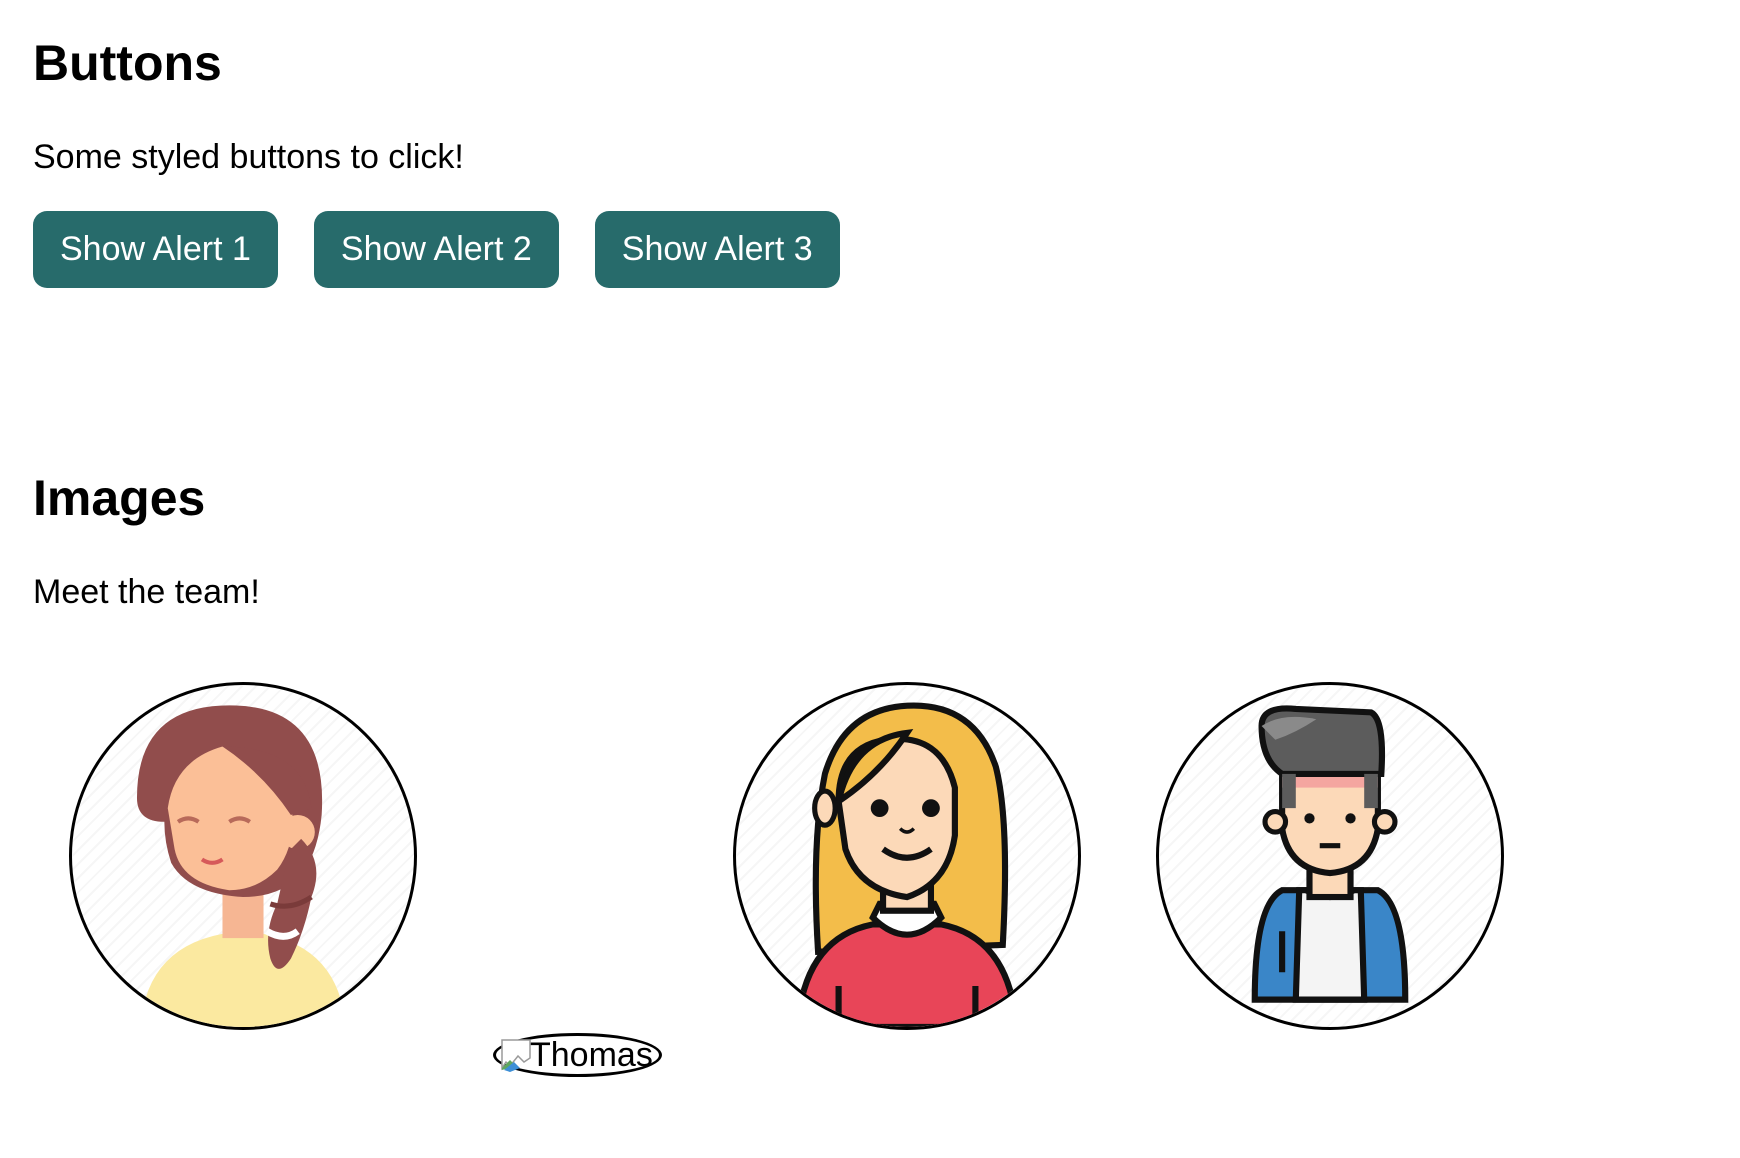  What do you see at coordinates (127, 63) in the screenshot?
I see `buttons-heading: Buttons` at bounding box center [127, 63].